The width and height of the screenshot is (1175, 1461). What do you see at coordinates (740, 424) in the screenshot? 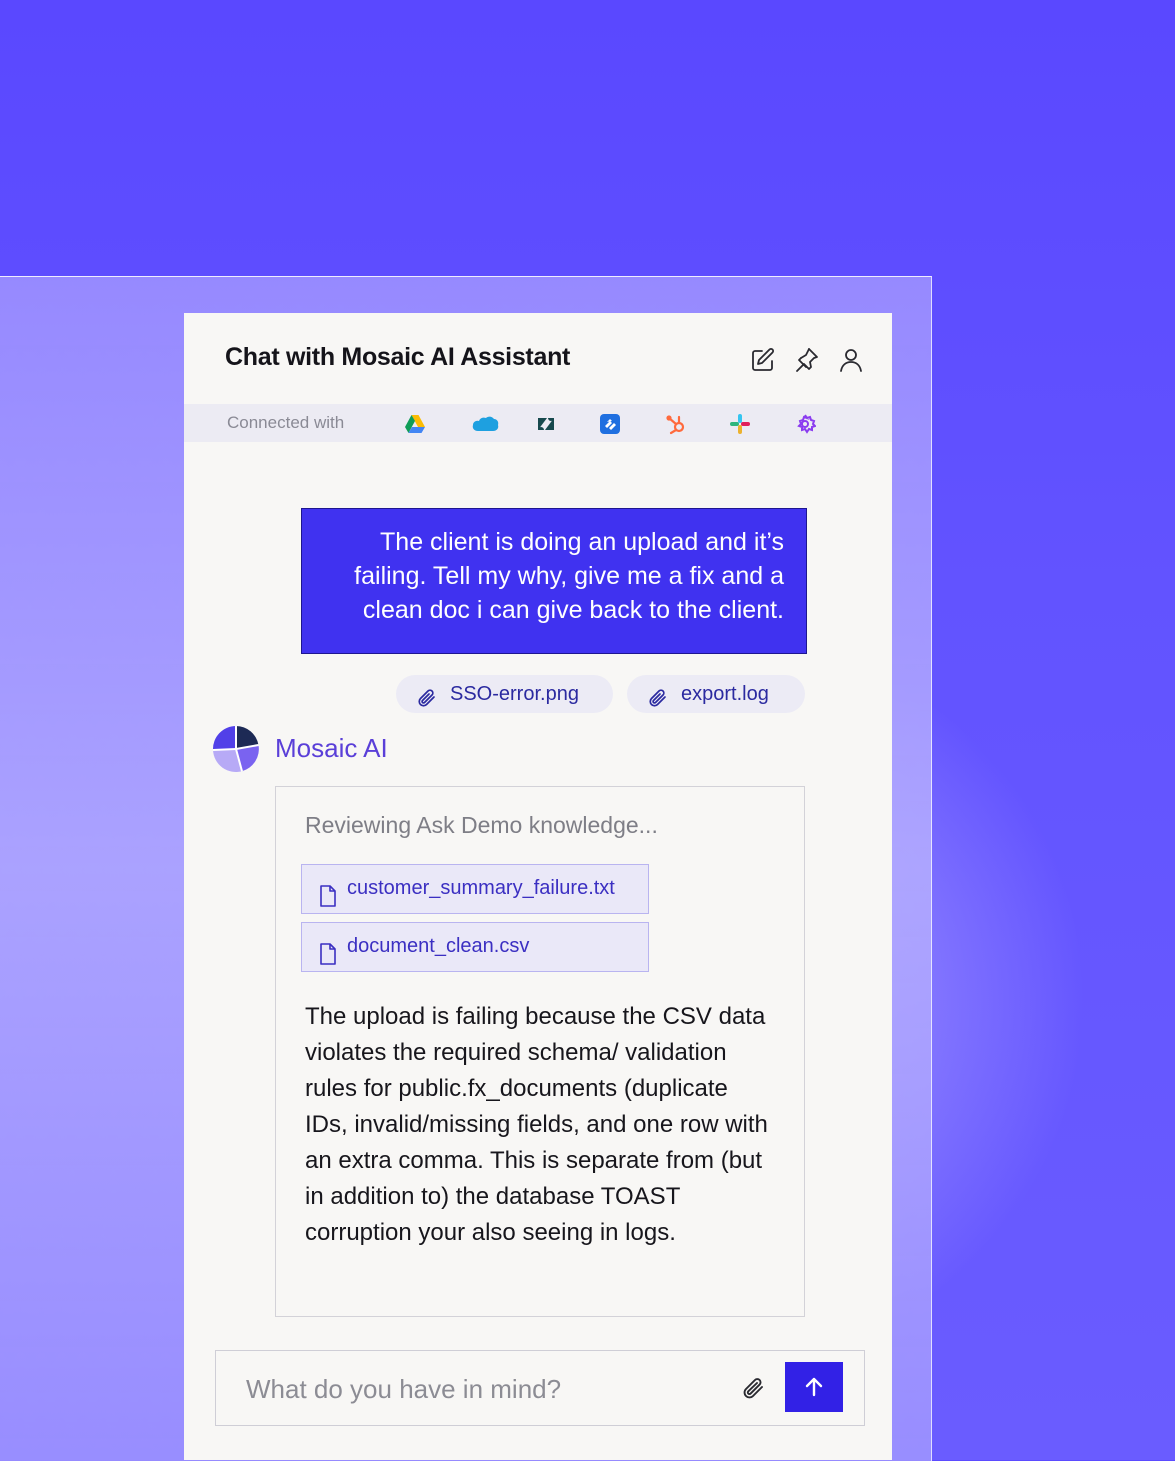
I see `slack-icon` at bounding box center [740, 424].